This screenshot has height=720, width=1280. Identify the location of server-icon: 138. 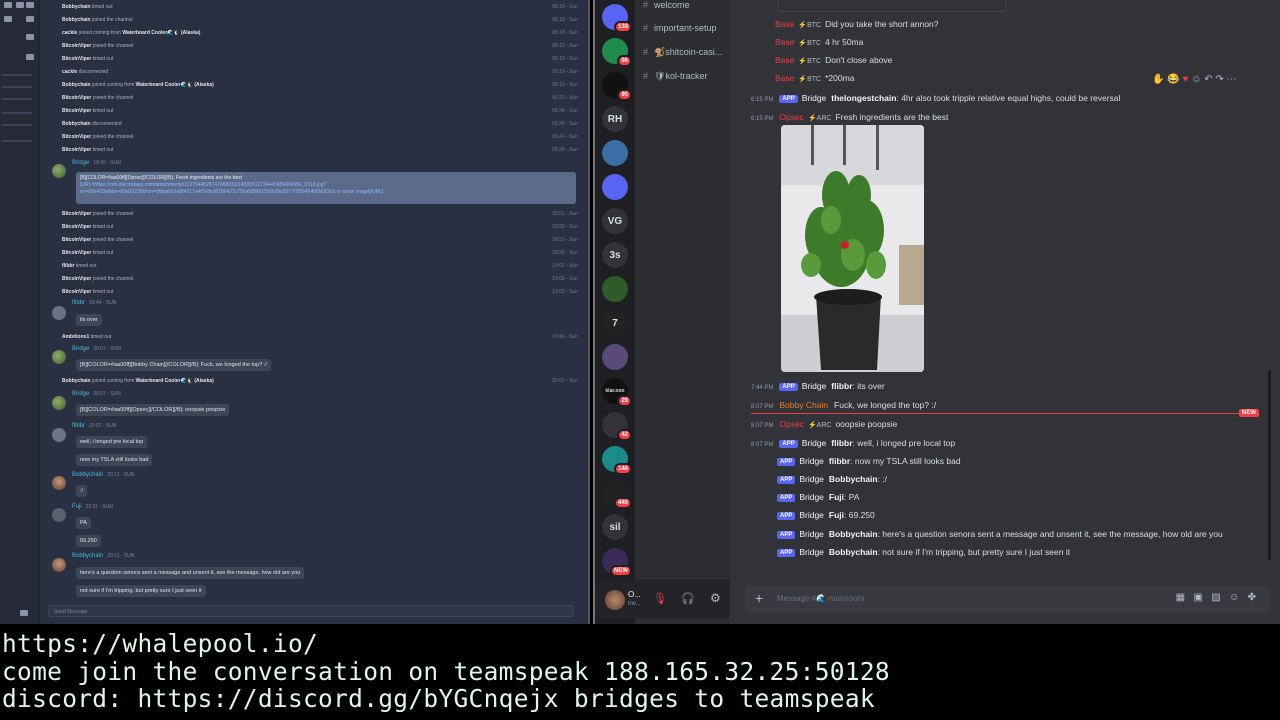
(617, 18).